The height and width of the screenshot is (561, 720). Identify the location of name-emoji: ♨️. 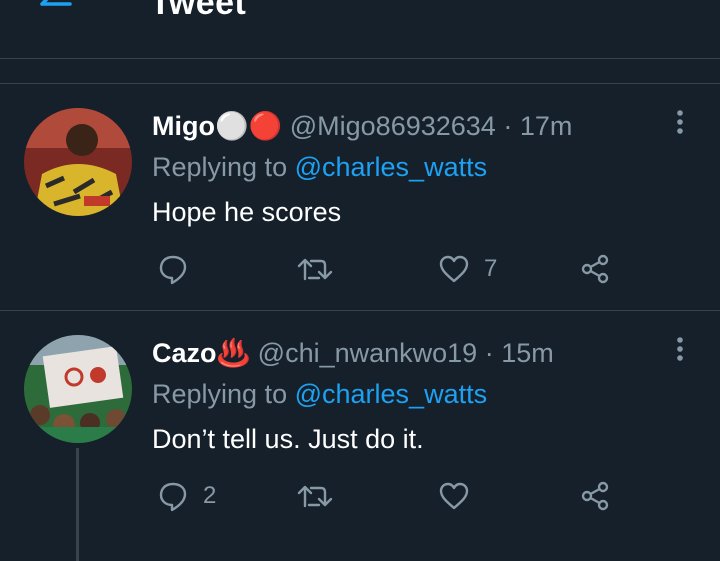
(233, 353).